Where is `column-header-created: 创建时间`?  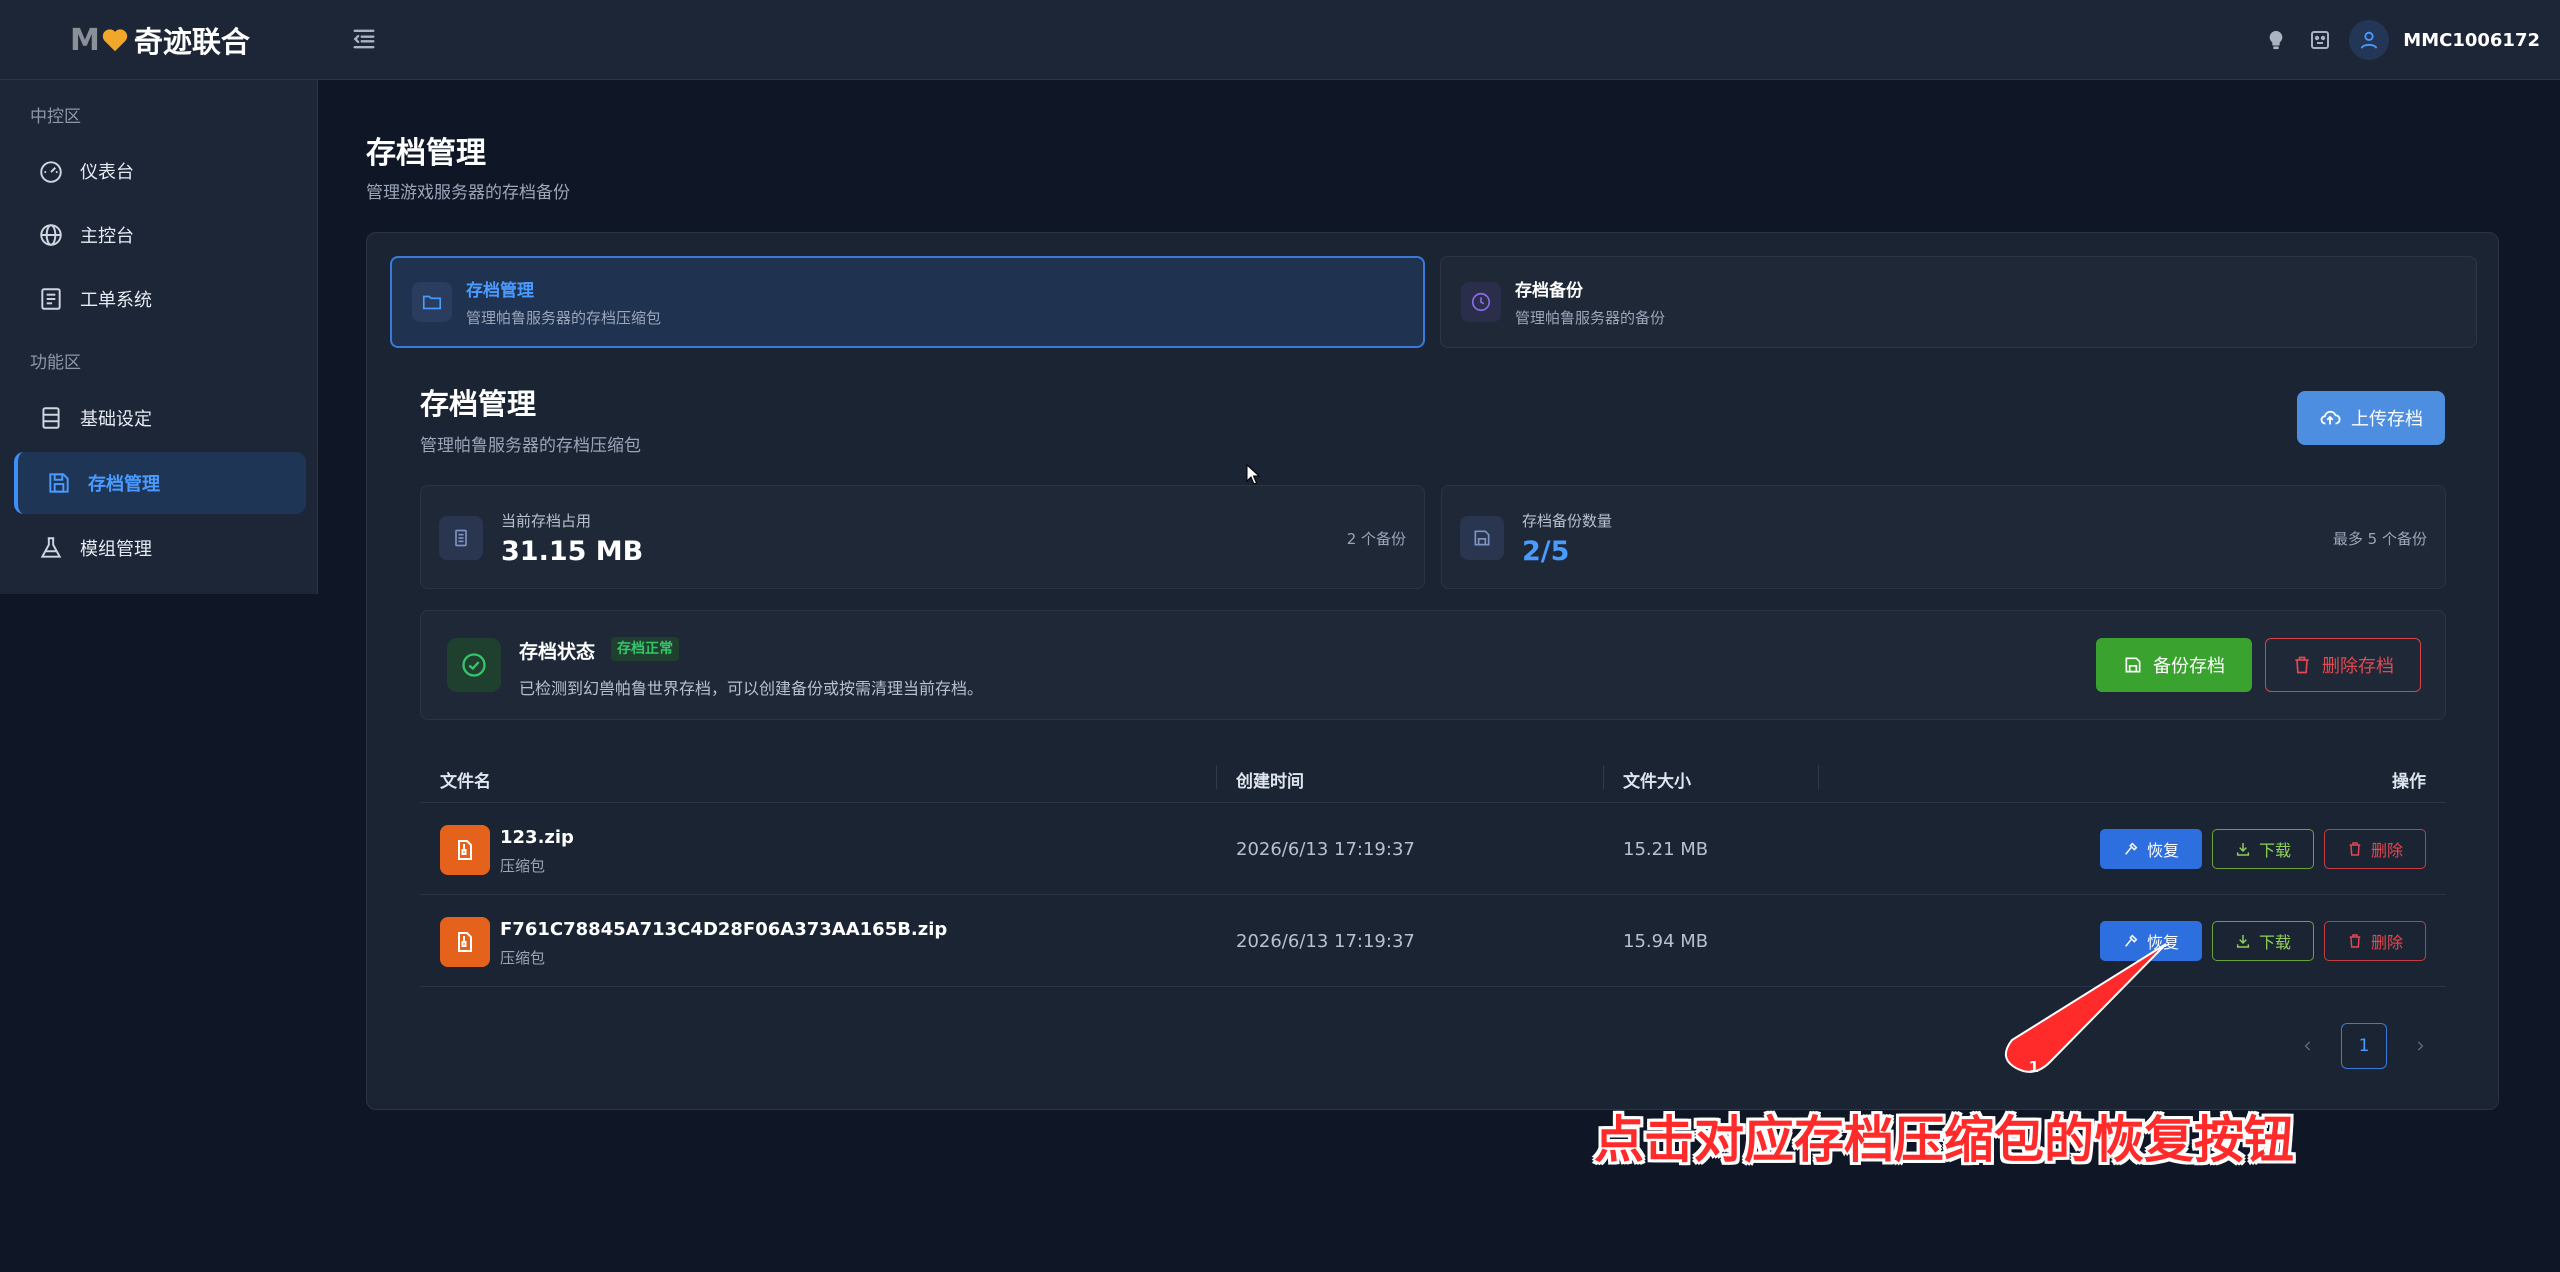 column-header-created: 创建时间 is located at coordinates (1270, 782).